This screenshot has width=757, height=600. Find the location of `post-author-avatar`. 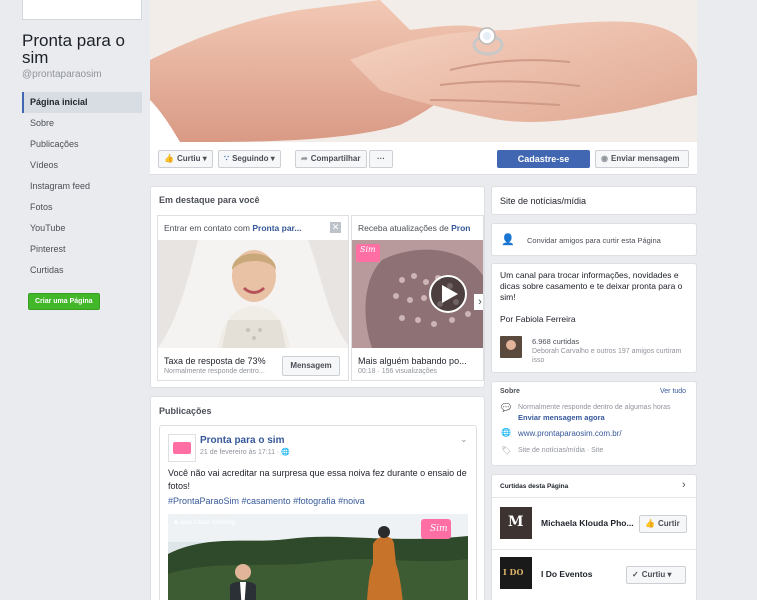

post-author-avatar is located at coordinates (182, 448).